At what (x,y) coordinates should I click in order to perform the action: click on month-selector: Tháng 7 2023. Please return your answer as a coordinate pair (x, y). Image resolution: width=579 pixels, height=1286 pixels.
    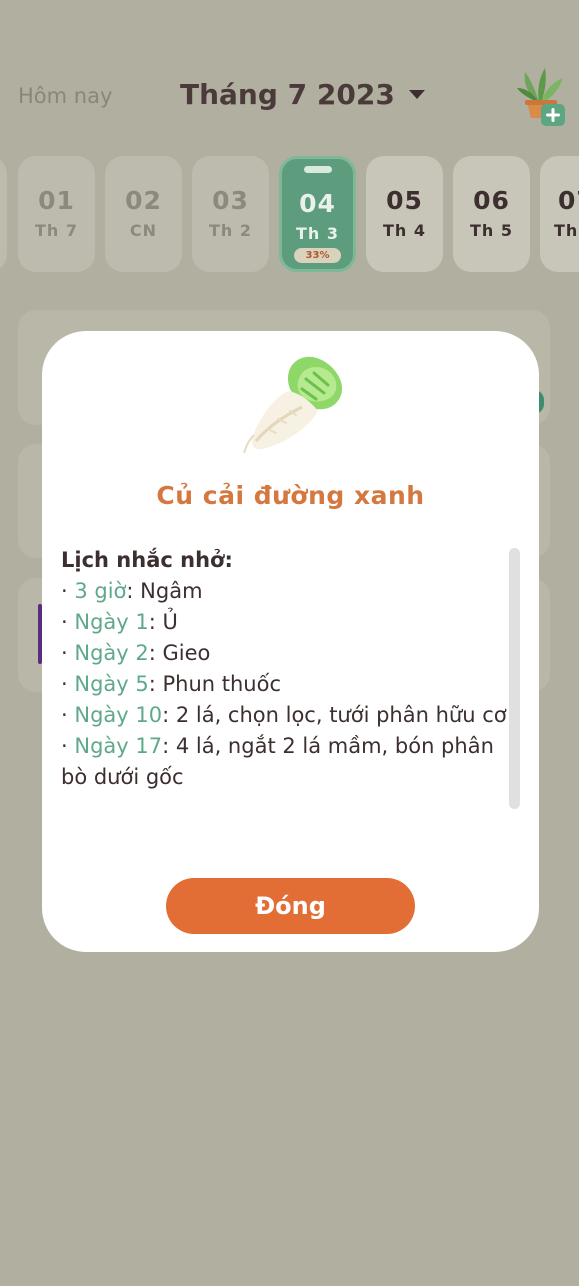
    Looking at the image, I should click on (302, 94).